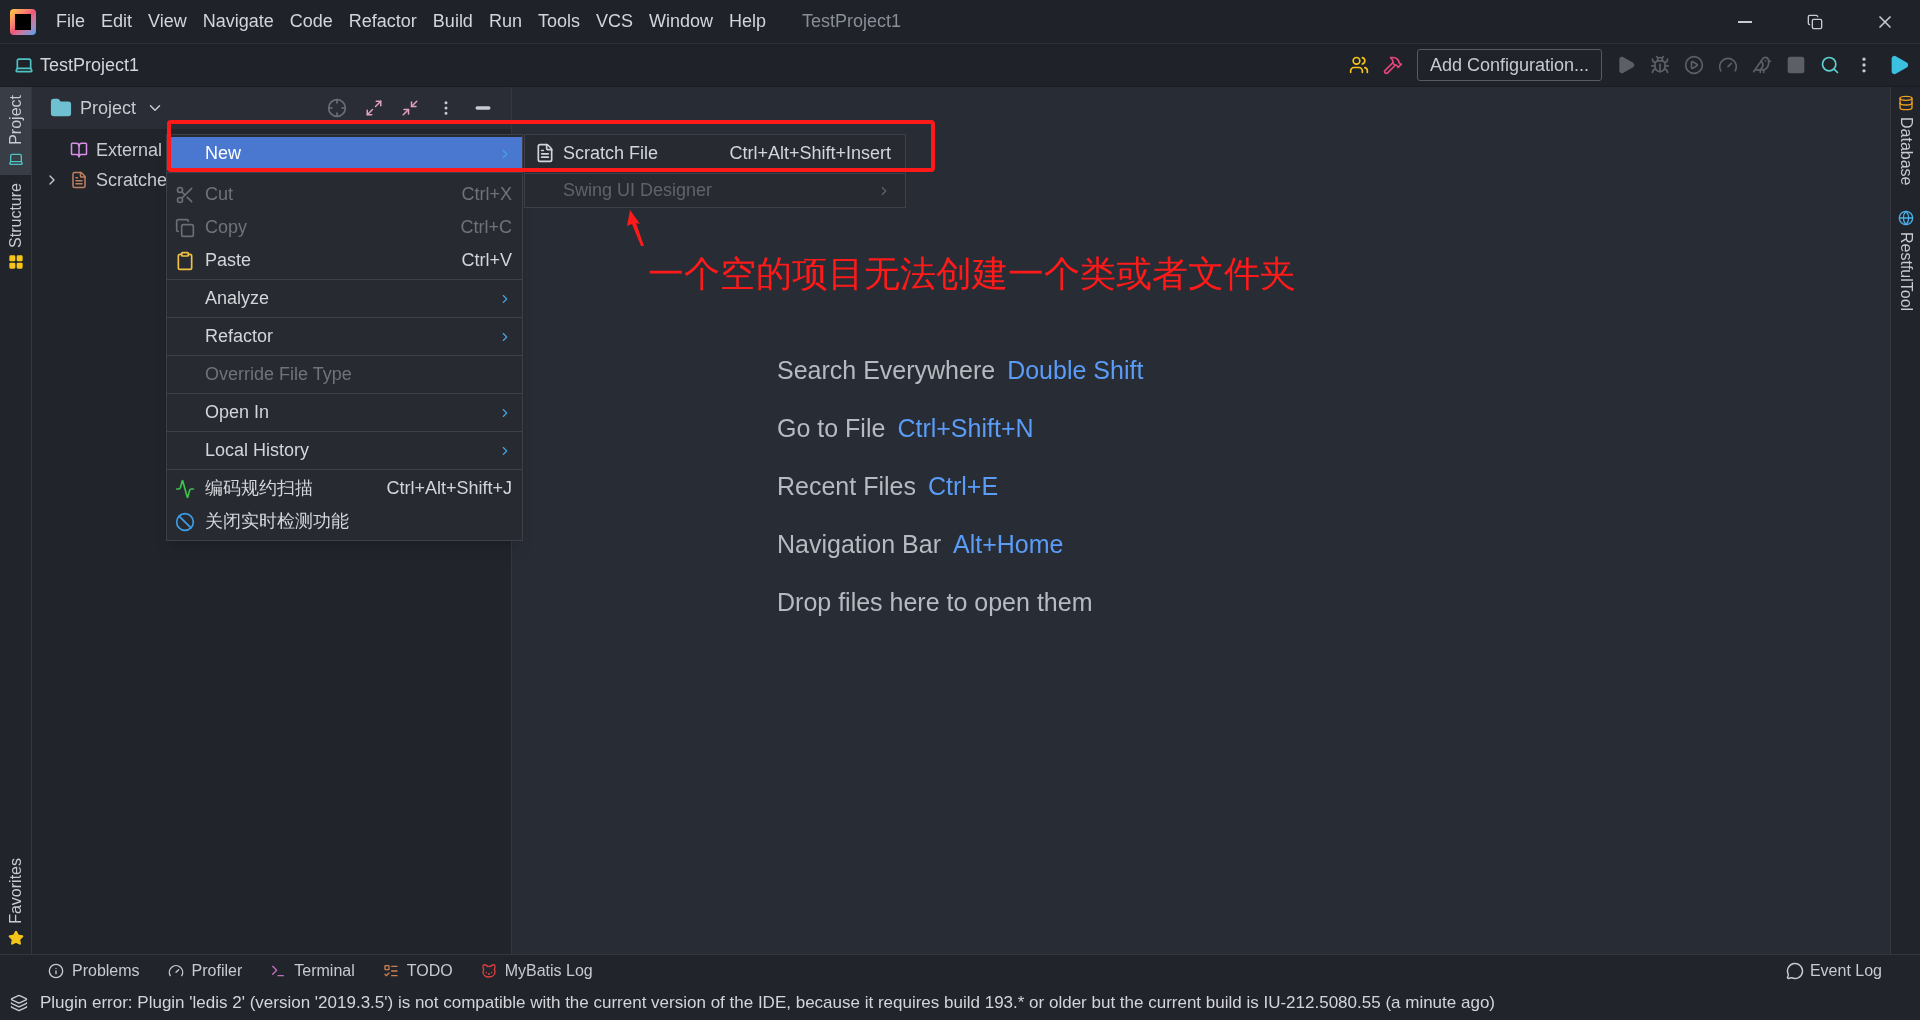 The width and height of the screenshot is (1920, 1020). What do you see at coordinates (886, 371) in the screenshot?
I see `hint-label: Search Everywhere` at bounding box center [886, 371].